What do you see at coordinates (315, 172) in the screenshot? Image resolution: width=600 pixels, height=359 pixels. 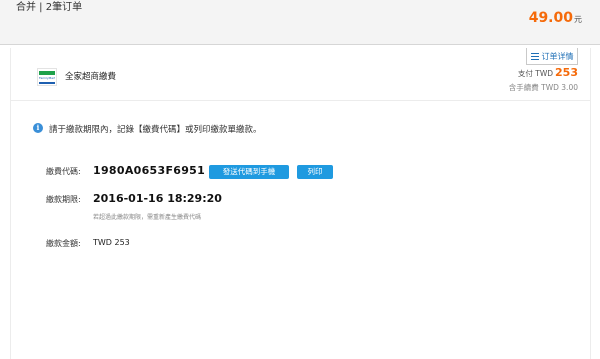 I see `print-button: 列印` at bounding box center [315, 172].